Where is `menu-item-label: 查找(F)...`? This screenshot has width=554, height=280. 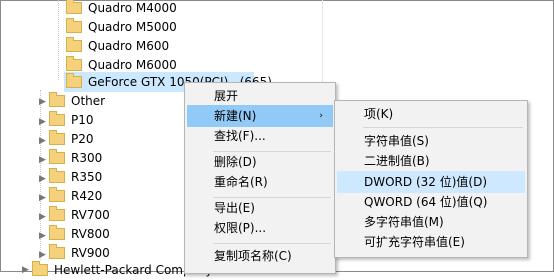 menu-item-label: 查找(F)... is located at coordinates (240, 136).